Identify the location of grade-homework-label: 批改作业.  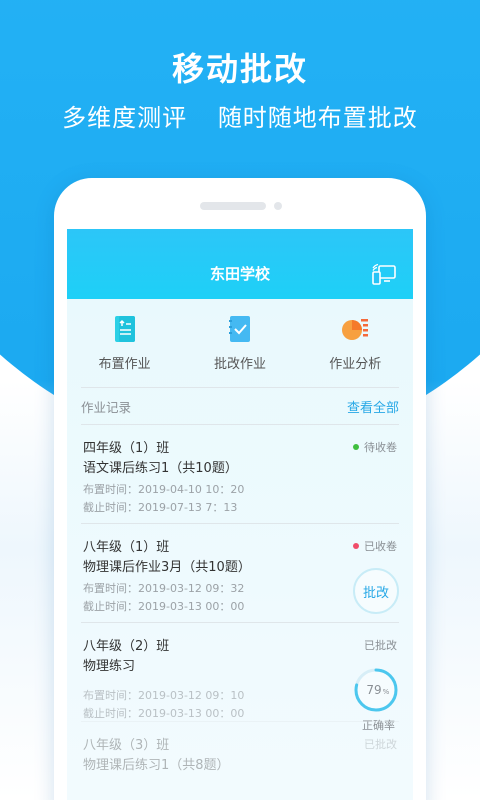
(239, 364).